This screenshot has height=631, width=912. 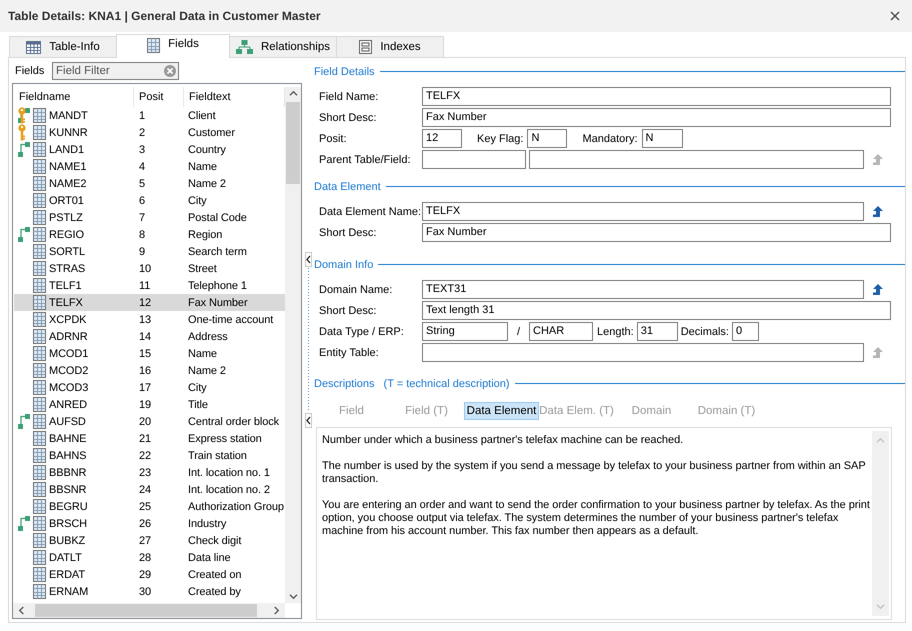 What do you see at coordinates (21, 610) in the screenshot?
I see `caret-left-icon` at bounding box center [21, 610].